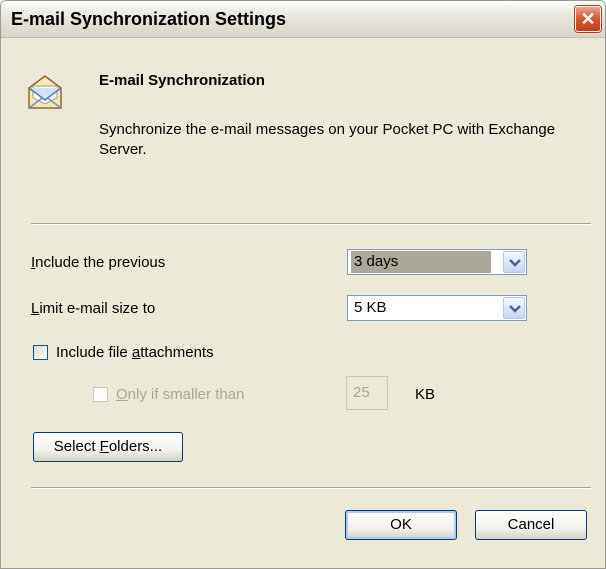 This screenshot has width=606, height=569. I want to click on close-button: ✕, so click(588, 19).